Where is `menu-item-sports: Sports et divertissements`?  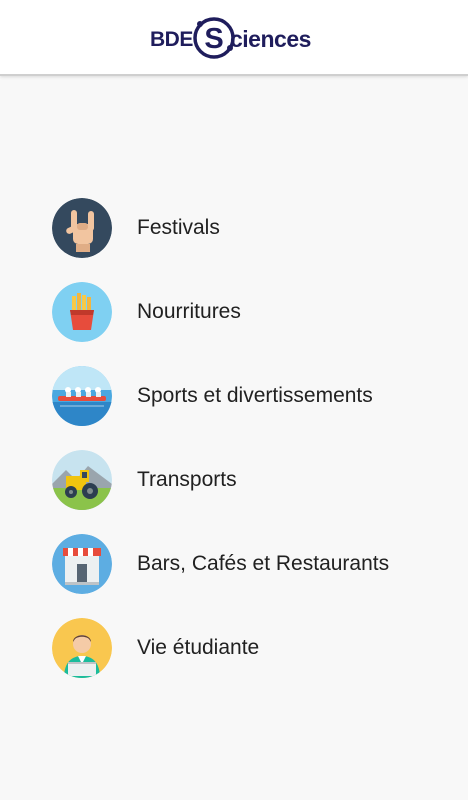 menu-item-sports: Sports et divertissements is located at coordinates (234, 396).